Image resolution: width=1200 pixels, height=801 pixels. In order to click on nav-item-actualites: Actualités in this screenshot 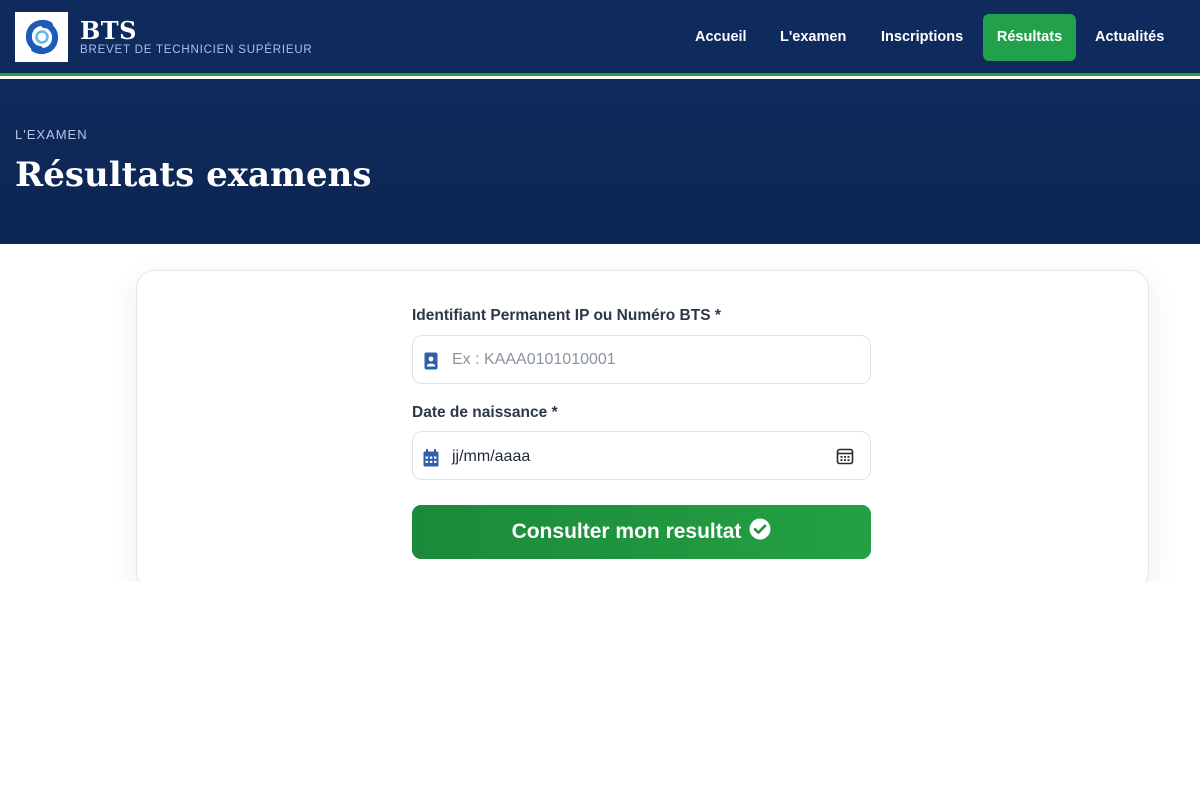, I will do `click(1129, 37)`.